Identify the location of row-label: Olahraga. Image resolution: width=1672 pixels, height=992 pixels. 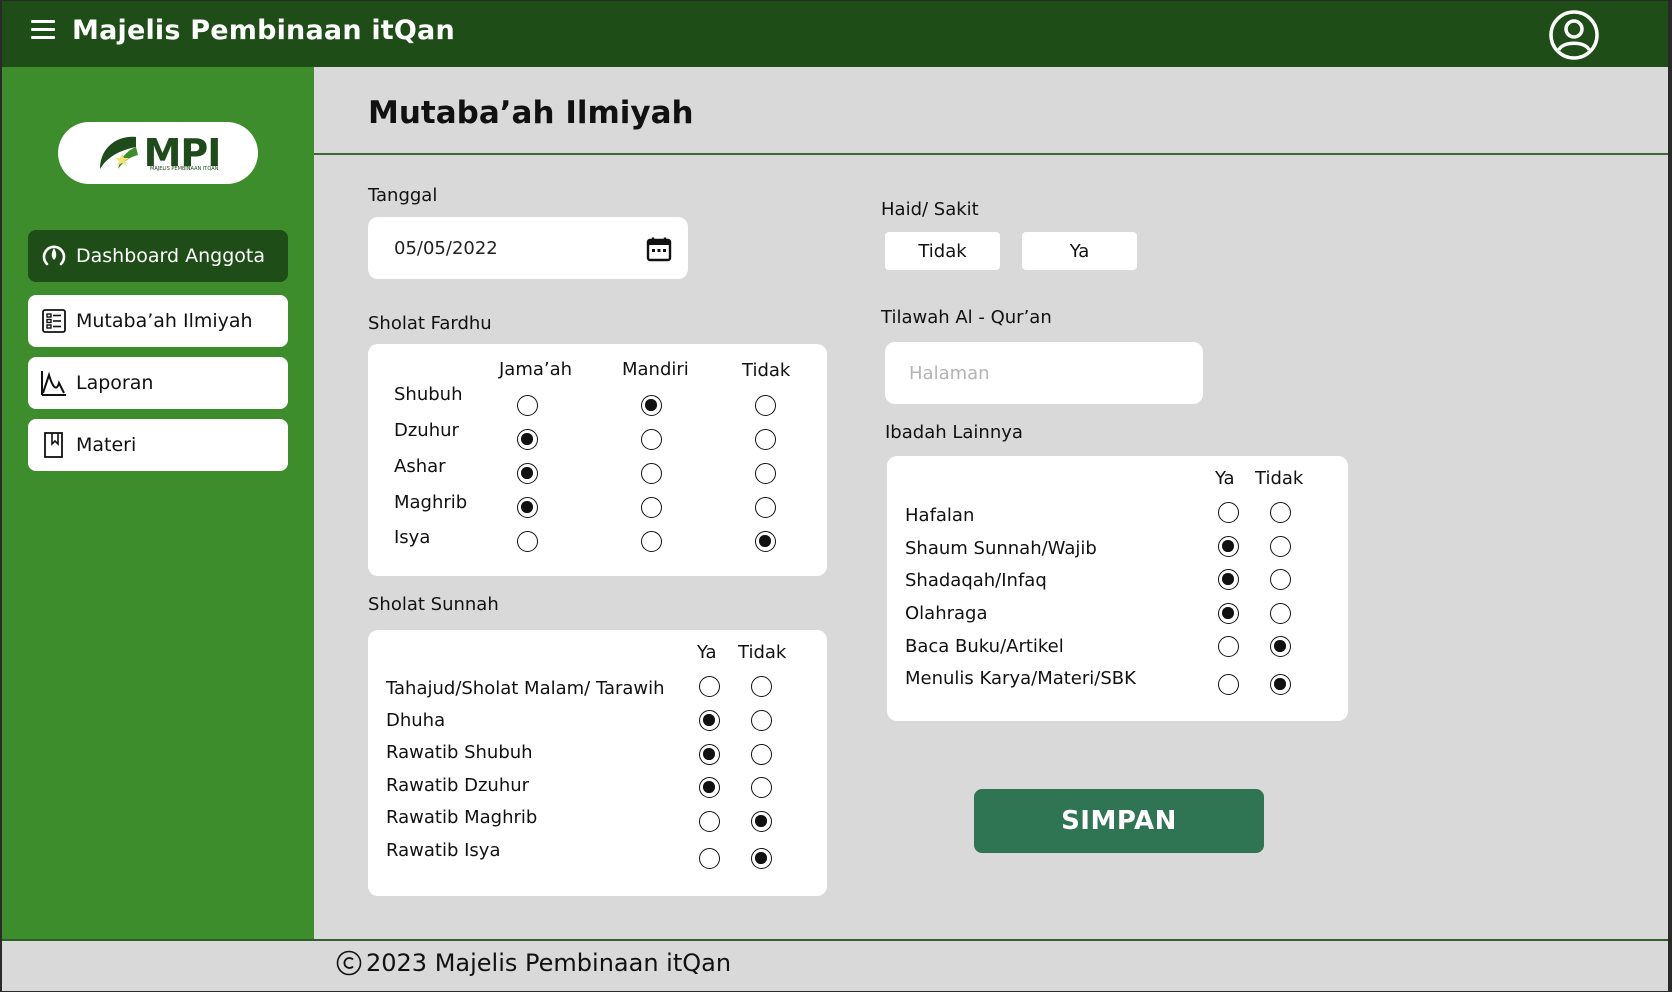
(946, 613).